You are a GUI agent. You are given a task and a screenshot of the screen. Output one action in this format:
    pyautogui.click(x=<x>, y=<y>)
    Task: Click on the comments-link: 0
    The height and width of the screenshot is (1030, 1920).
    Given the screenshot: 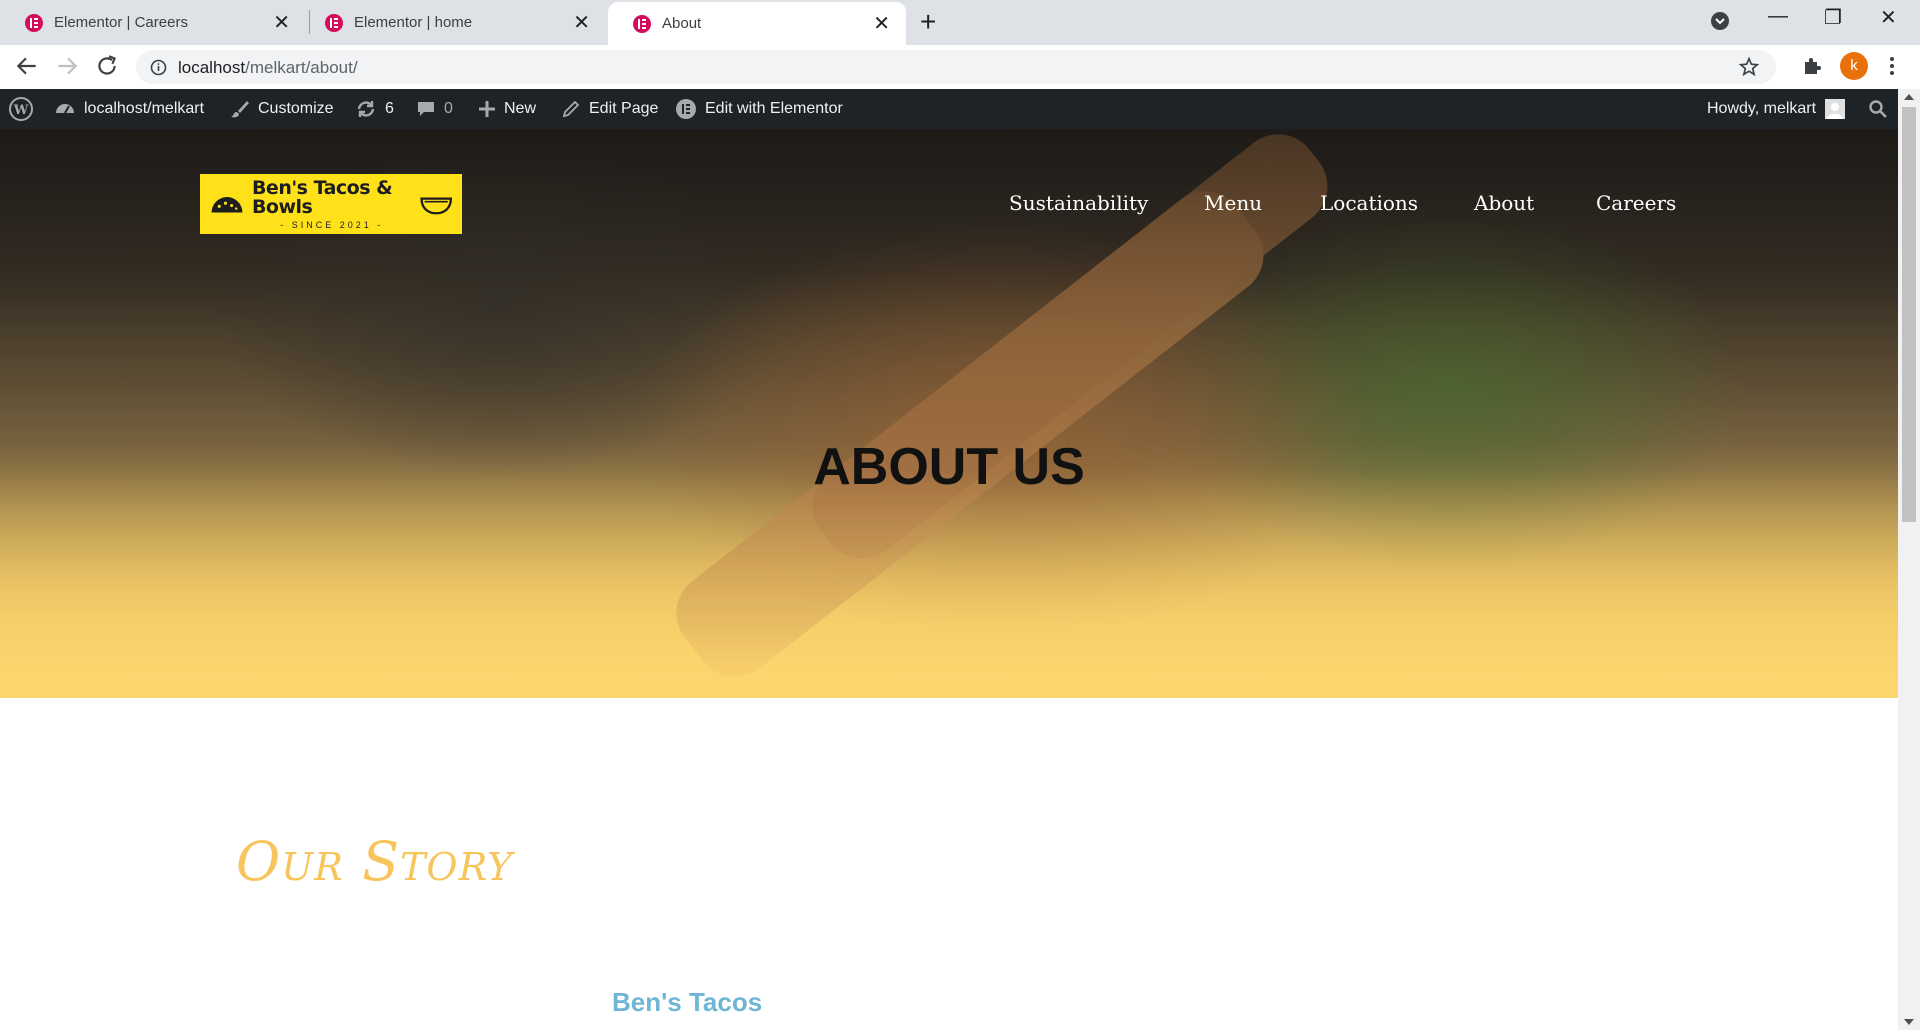 What is the action you would take?
    pyautogui.click(x=434, y=109)
    